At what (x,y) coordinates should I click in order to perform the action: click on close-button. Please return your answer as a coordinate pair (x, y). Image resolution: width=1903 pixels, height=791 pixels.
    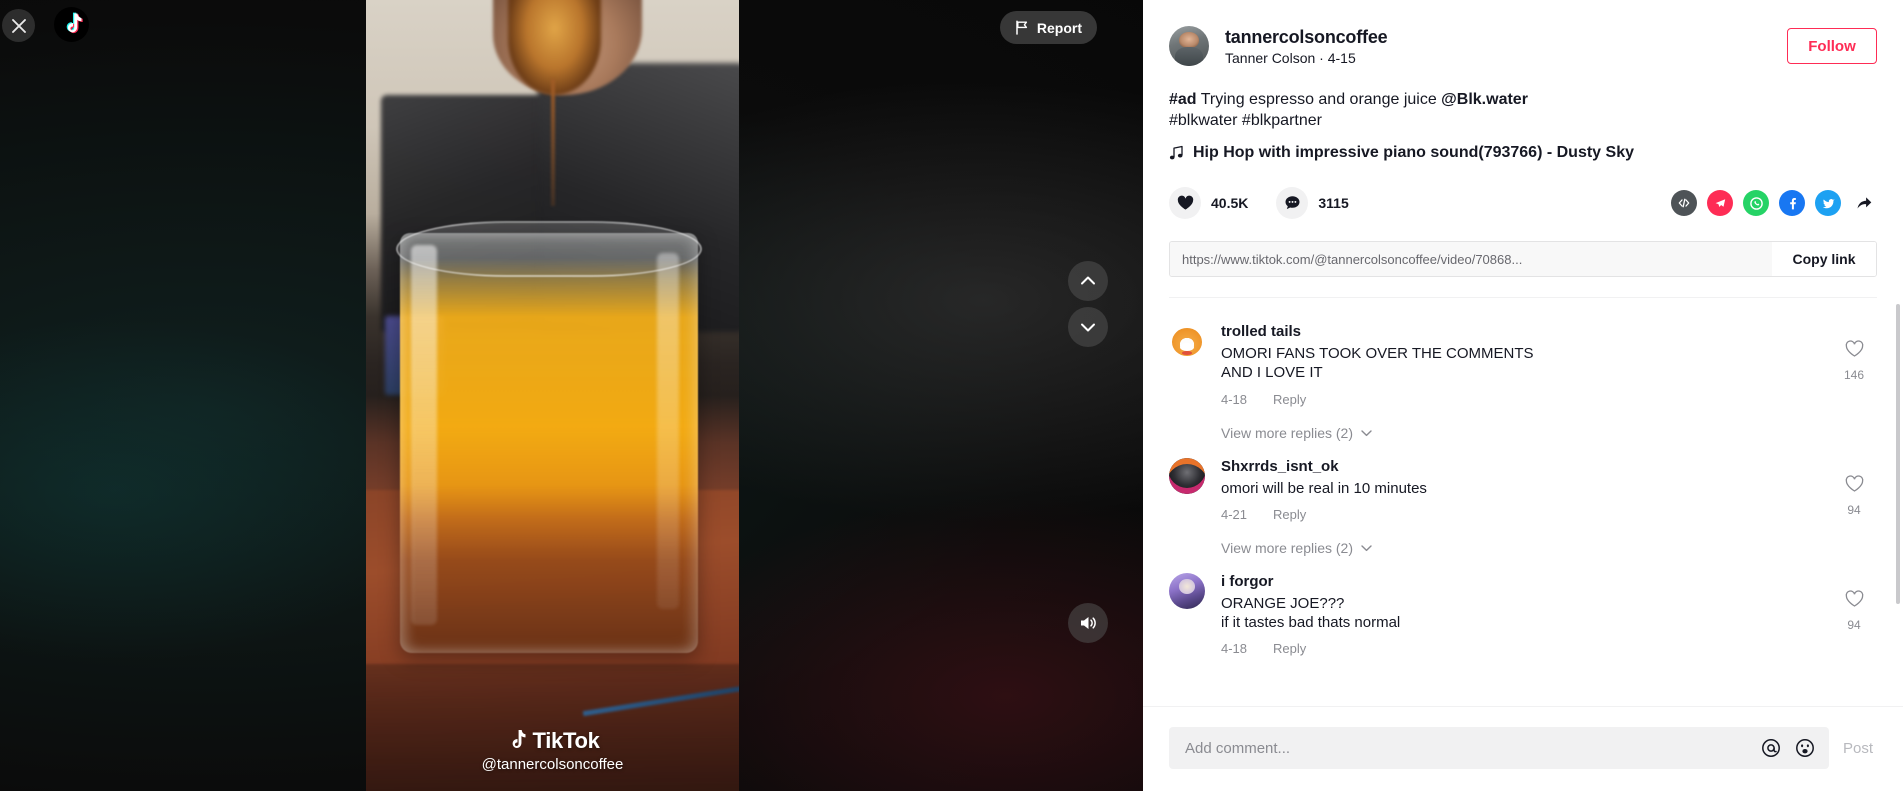
    Looking at the image, I should click on (18, 25).